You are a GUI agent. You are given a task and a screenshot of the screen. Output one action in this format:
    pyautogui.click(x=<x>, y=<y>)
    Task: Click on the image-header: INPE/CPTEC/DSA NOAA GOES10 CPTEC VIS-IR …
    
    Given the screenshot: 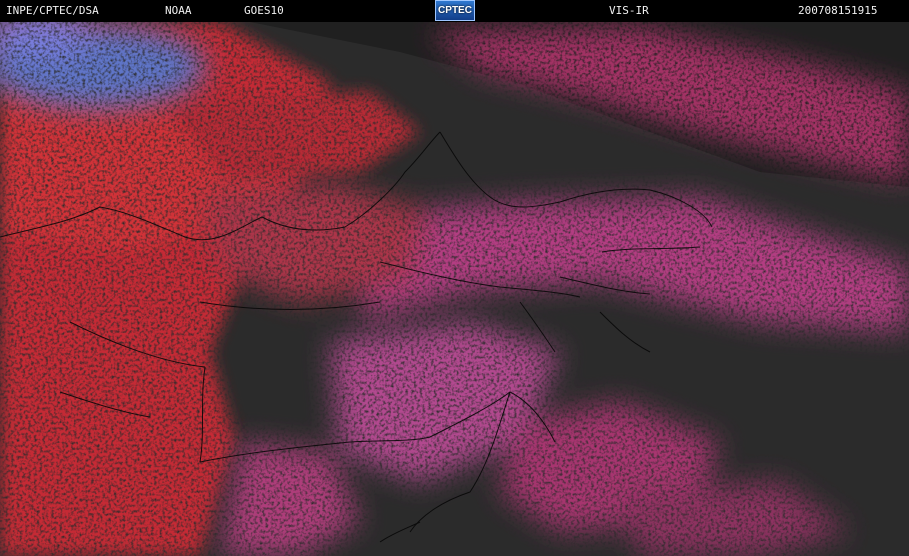 What is the action you would take?
    pyautogui.click(x=454, y=11)
    